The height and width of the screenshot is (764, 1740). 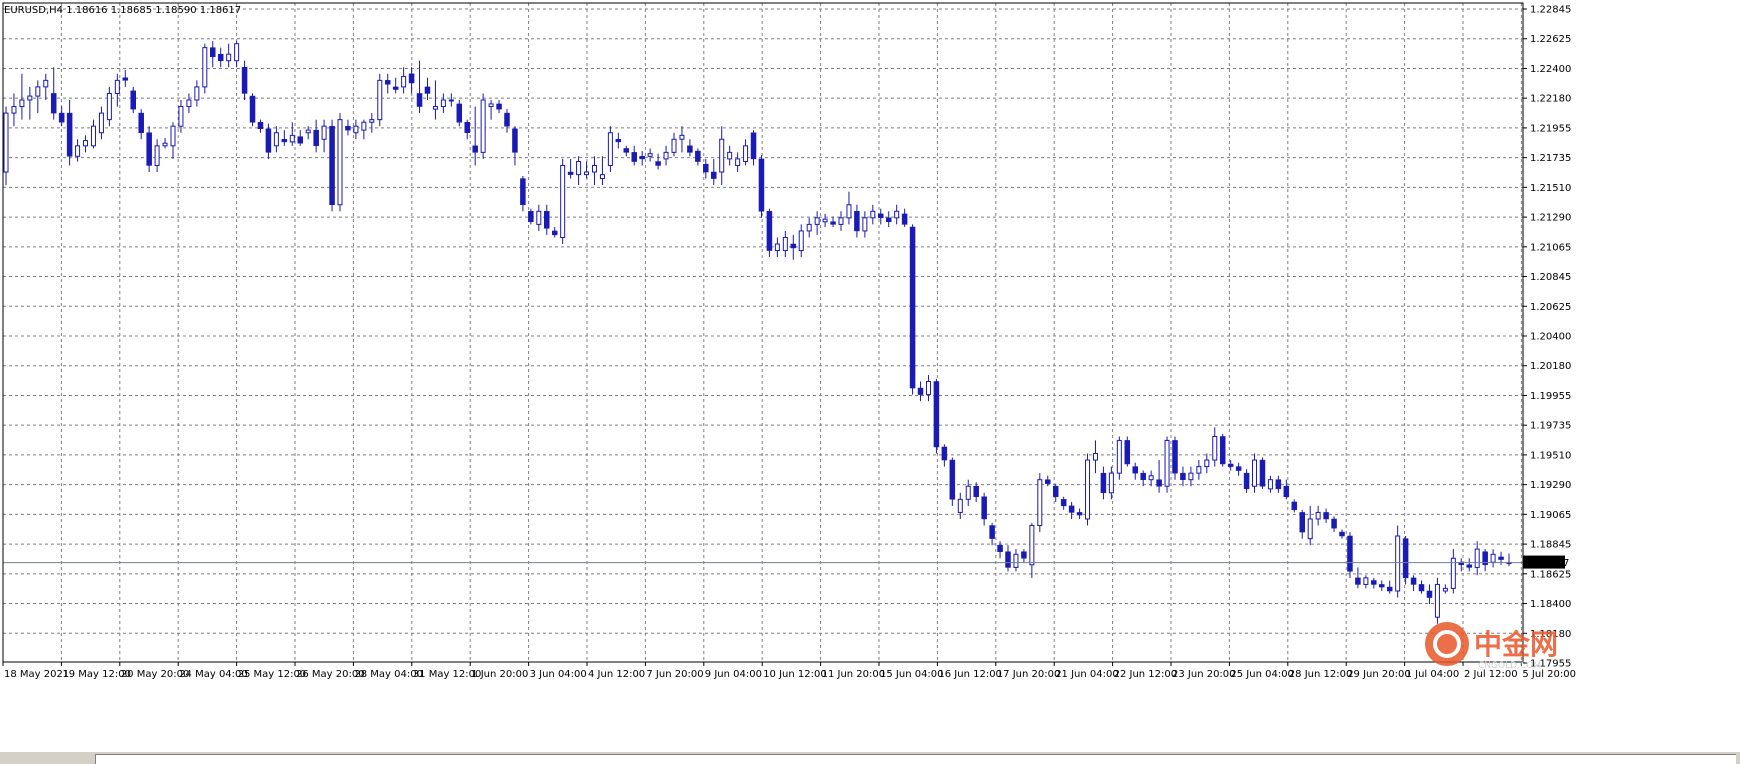 What do you see at coordinates (1321, 674) in the screenshot?
I see `time-axis-label: 28 Jun 12:00` at bounding box center [1321, 674].